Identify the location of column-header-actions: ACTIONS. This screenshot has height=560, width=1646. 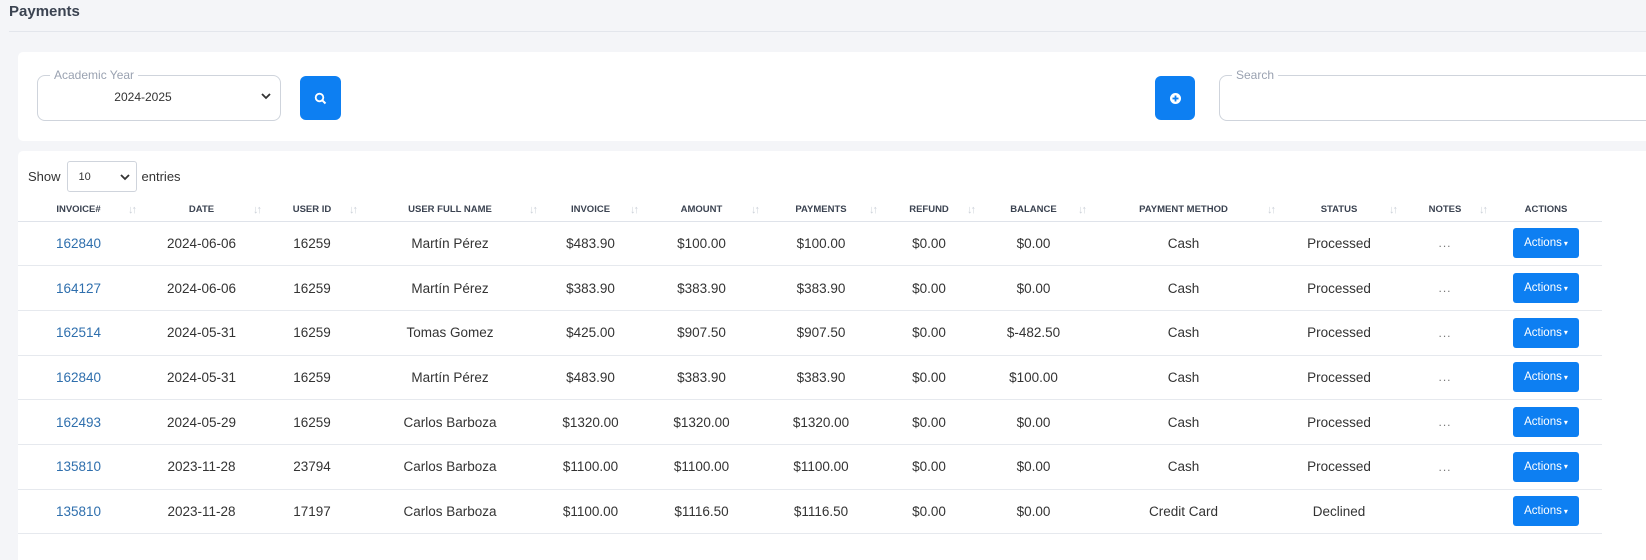
(1546, 210).